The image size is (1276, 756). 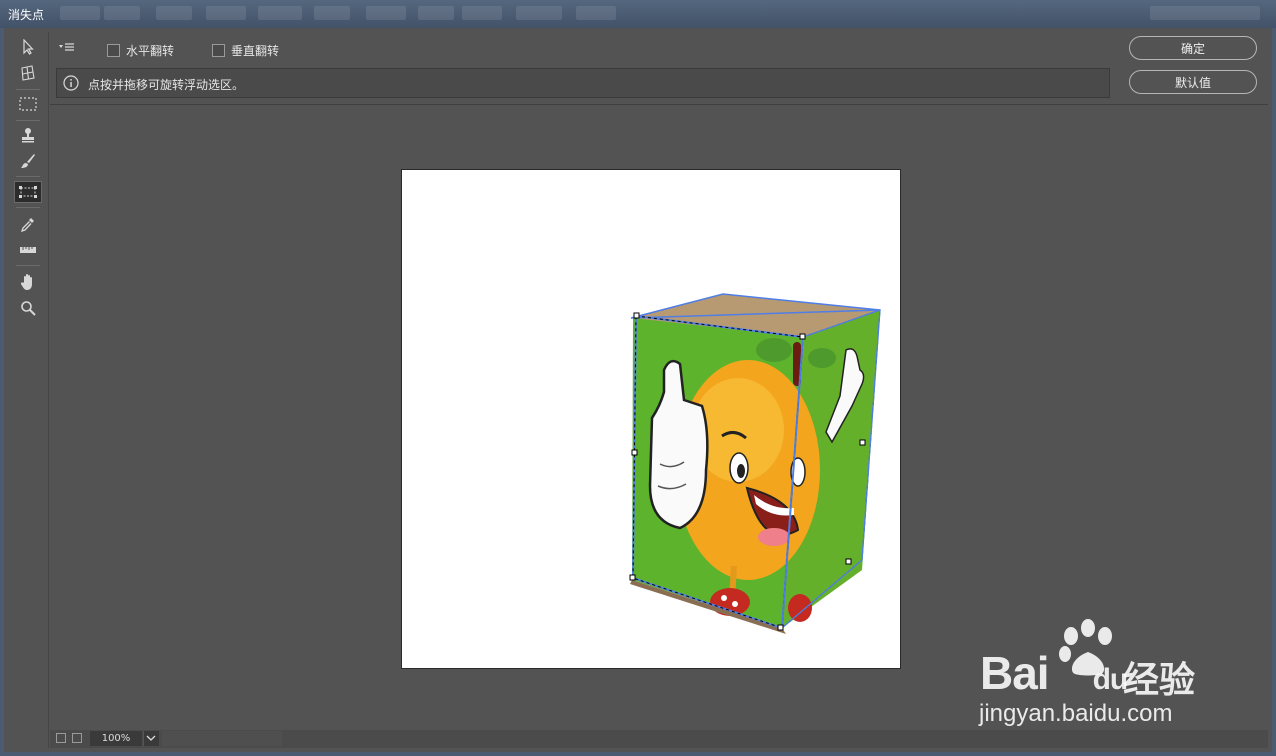 I want to click on chevron-down-icon, so click(x=151, y=738).